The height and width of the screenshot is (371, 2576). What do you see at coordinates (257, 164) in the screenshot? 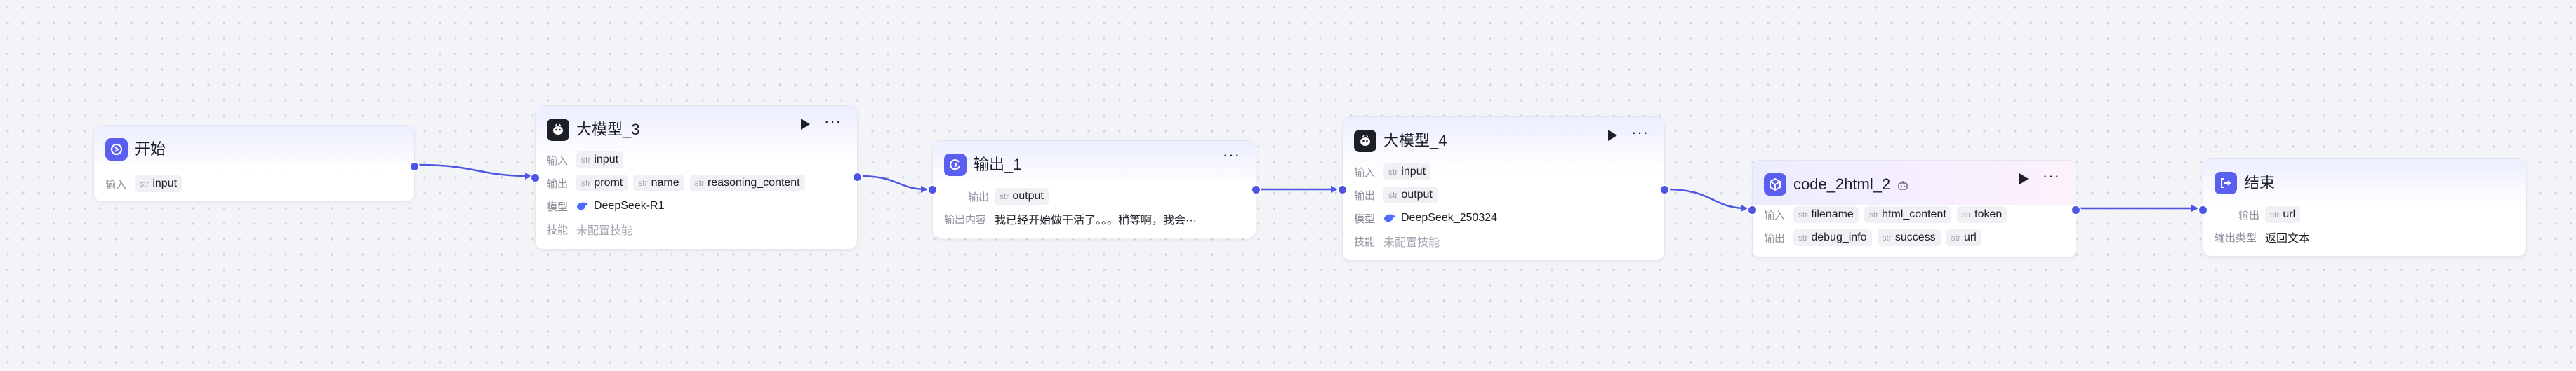
I see `node-start: 开始 输入 str input` at bounding box center [257, 164].